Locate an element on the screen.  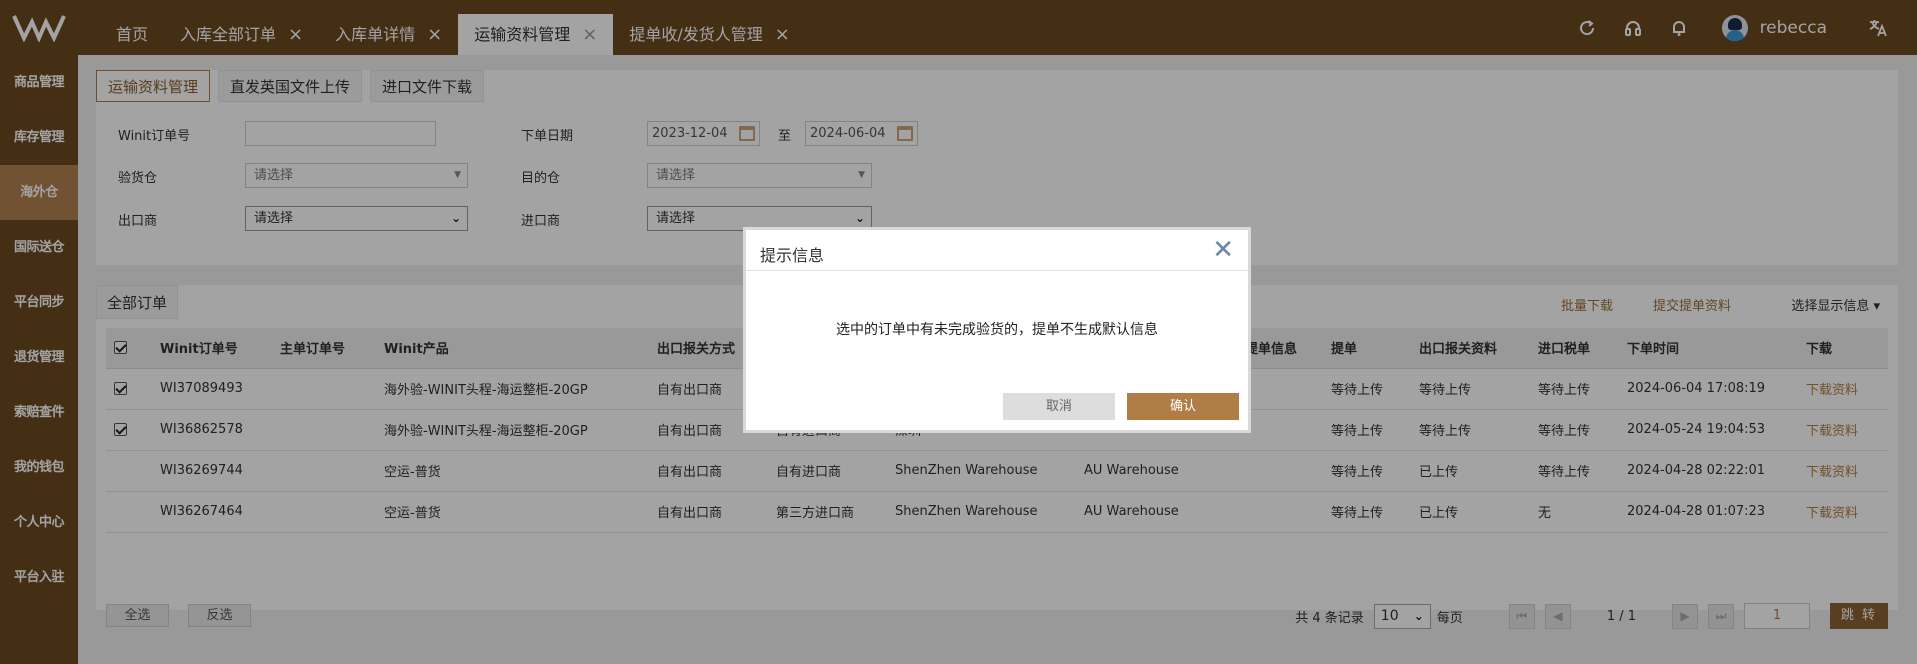
close-icon: ✕ is located at coordinates (1223, 250).